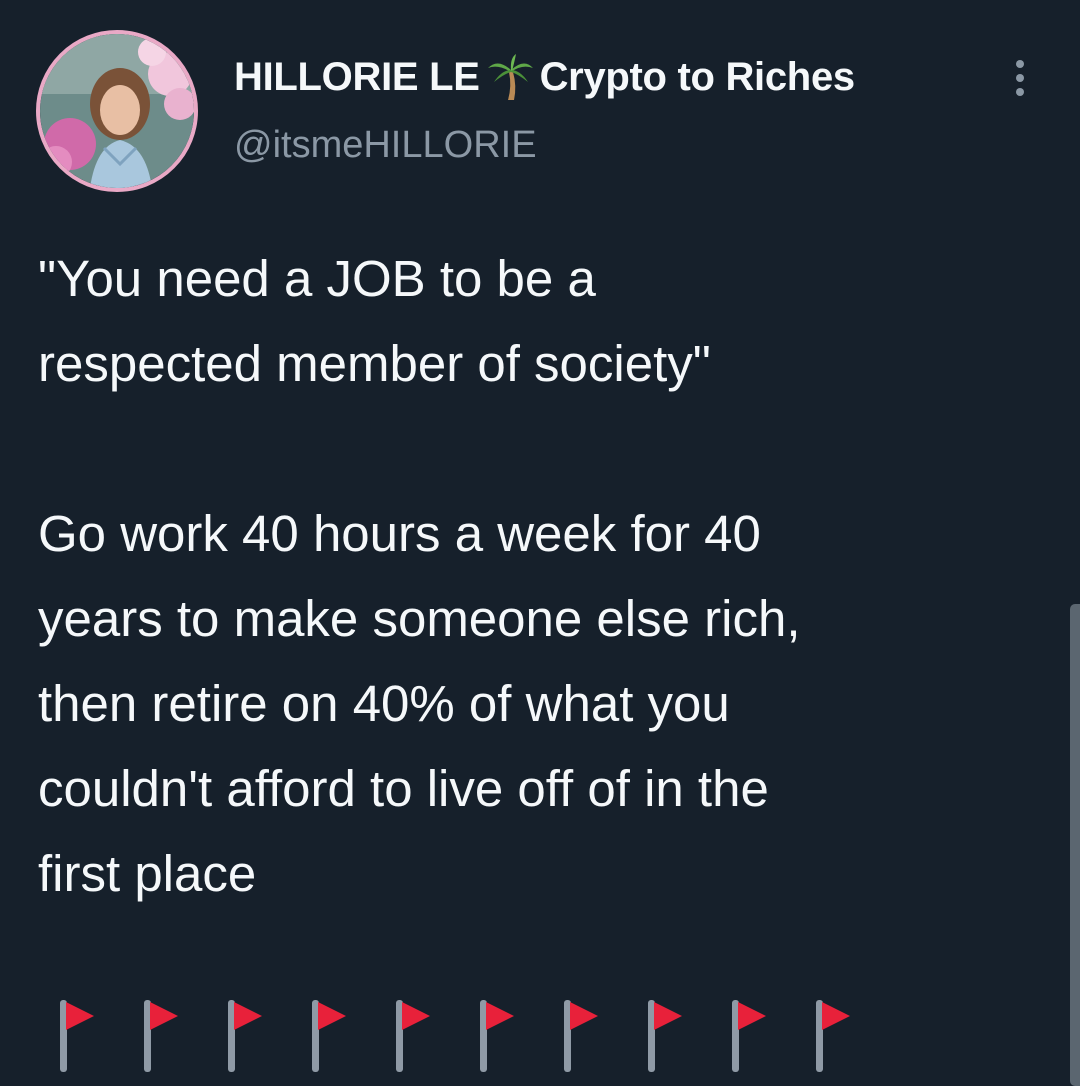  I want to click on avatar, so click(117, 111).